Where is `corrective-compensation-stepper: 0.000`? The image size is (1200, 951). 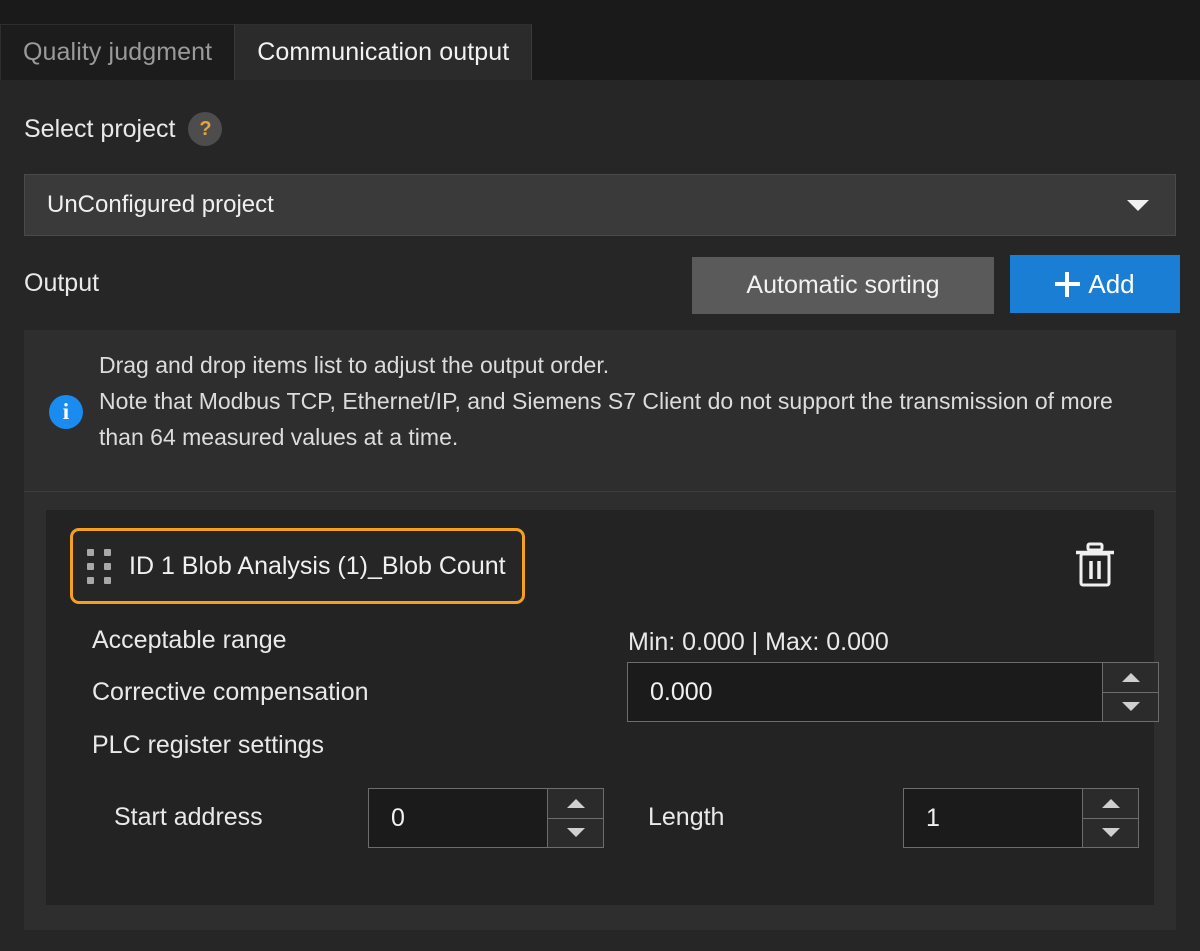
corrective-compensation-stepper: 0.000 is located at coordinates (893, 692).